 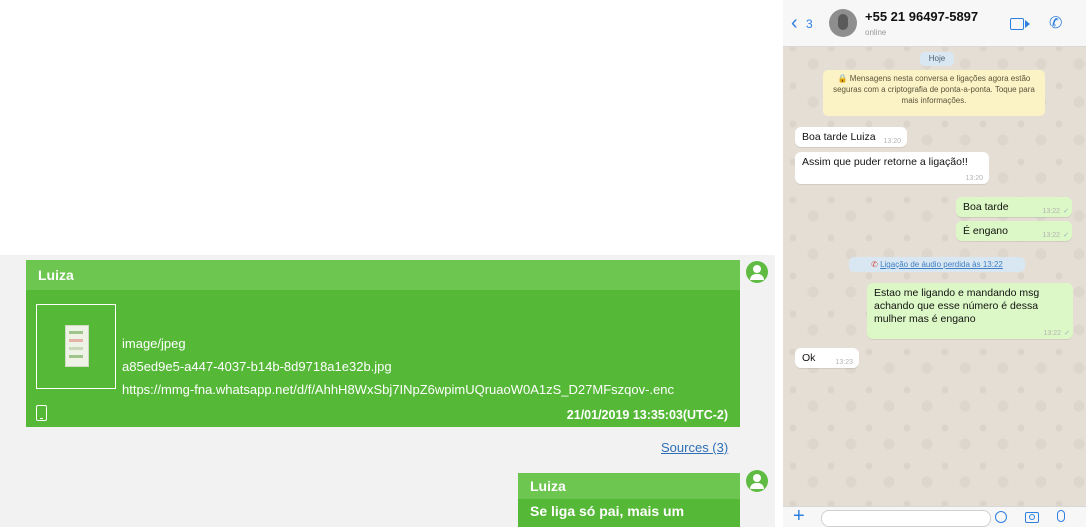 I want to click on message-card-text: Luiza Se liga só pai, mais um, so click(x=629, y=500).